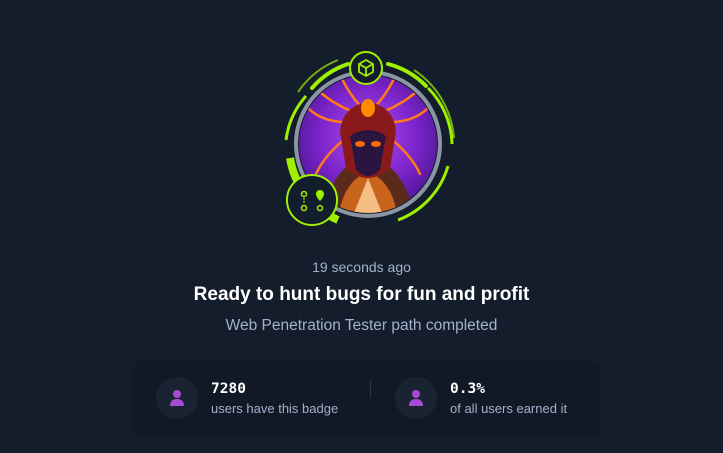  Describe the element at coordinates (467, 389) in the screenshot. I see `badge-rarity-percent: 0.3%` at that location.